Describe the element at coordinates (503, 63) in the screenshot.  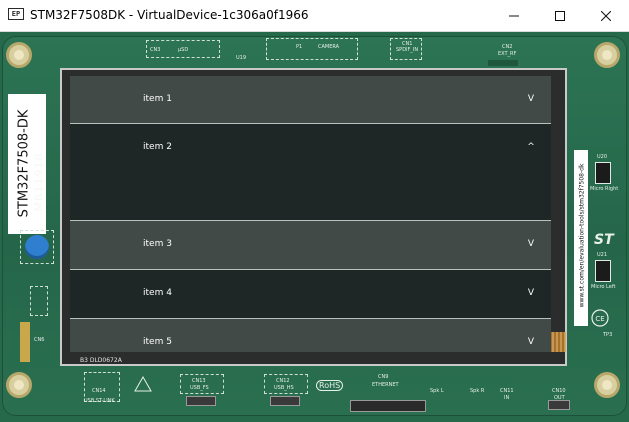
I see `rf-pads` at that location.